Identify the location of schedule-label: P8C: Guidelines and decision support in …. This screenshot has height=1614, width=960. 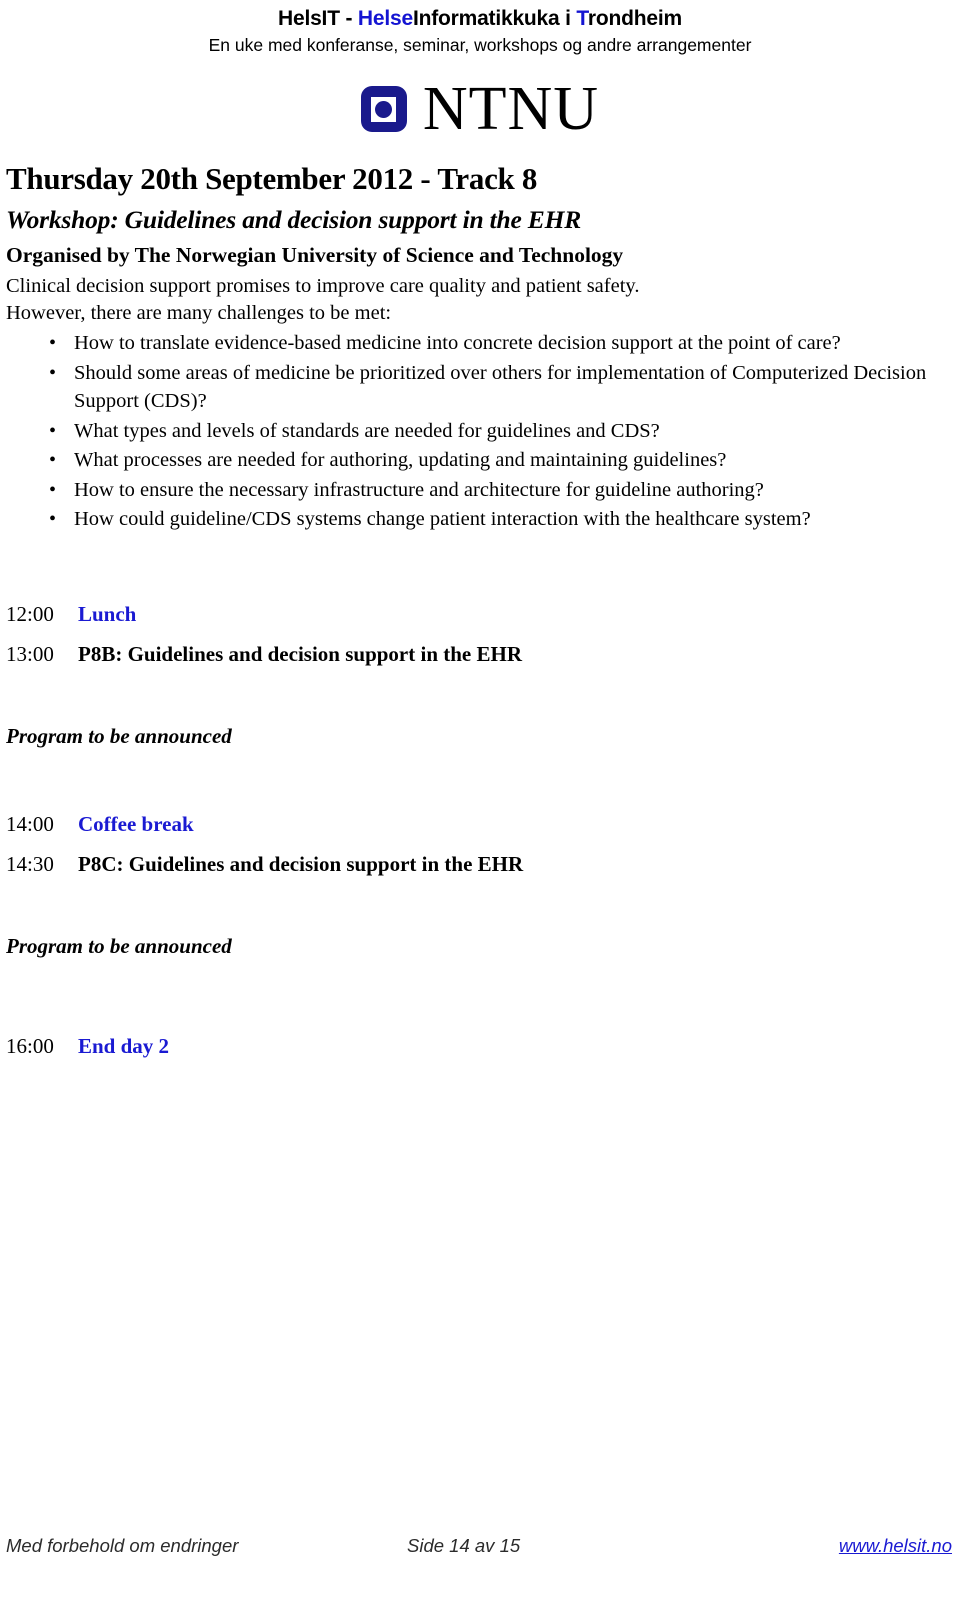
(301, 863).